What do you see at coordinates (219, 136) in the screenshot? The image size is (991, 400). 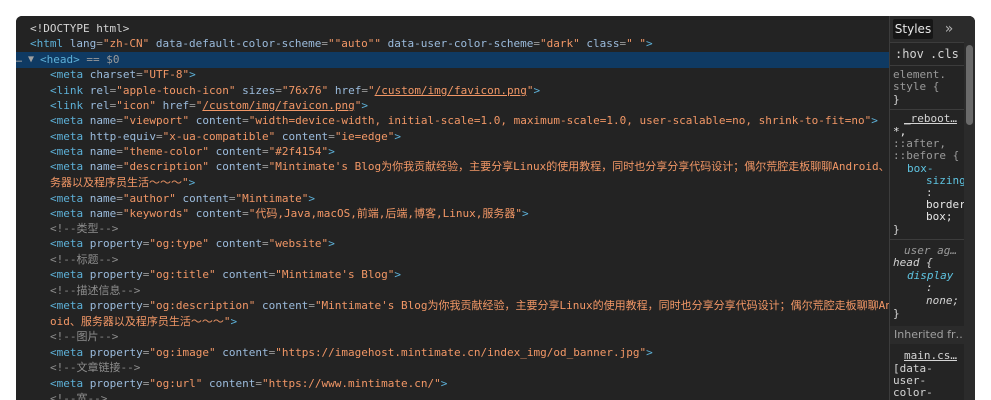 I see `code-token: "x-ua-compatible"` at bounding box center [219, 136].